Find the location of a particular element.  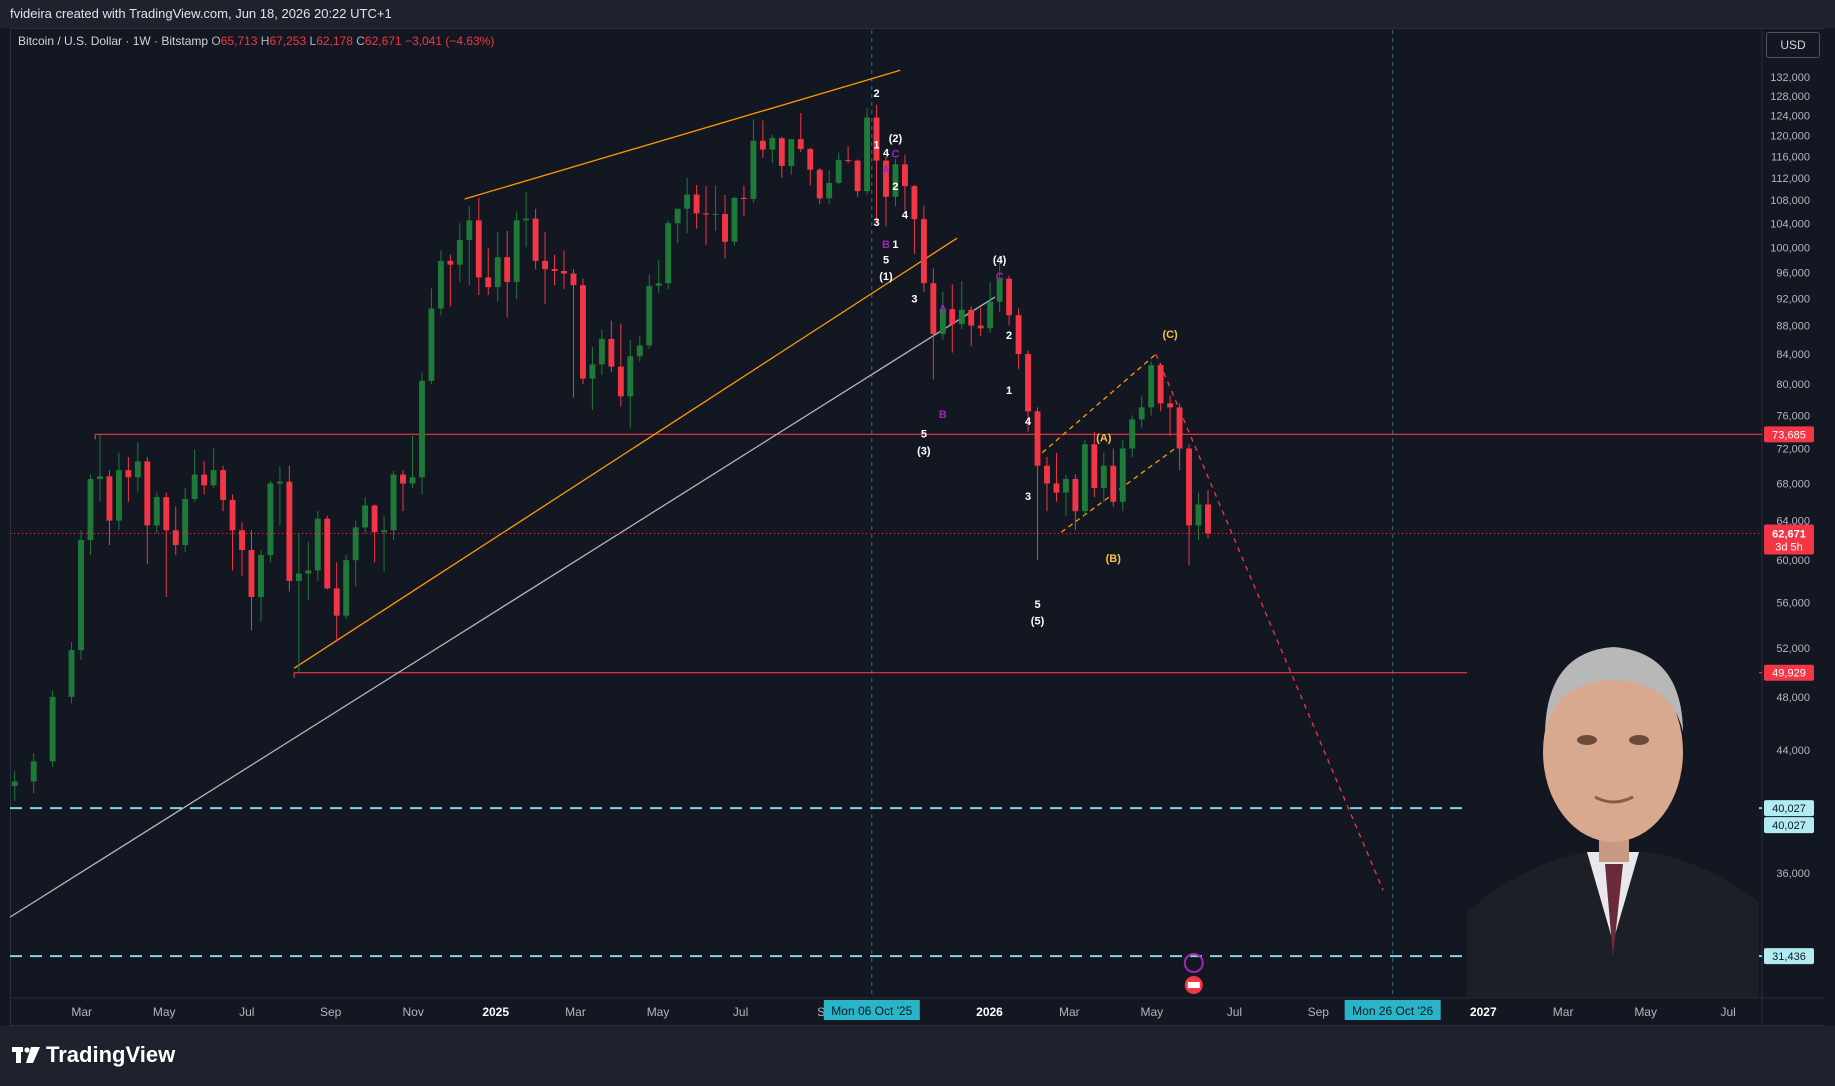

us-flag-stripe is located at coordinates (1193, 985).